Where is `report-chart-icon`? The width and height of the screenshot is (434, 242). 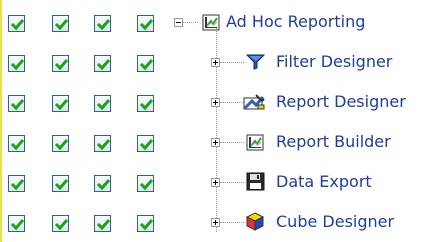
report-chart-icon is located at coordinates (211, 21).